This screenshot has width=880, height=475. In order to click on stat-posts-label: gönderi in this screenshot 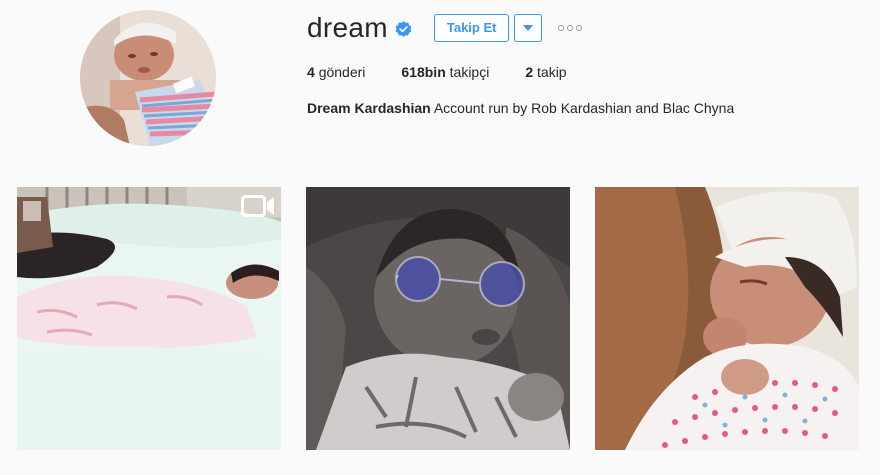, I will do `click(342, 72)`.